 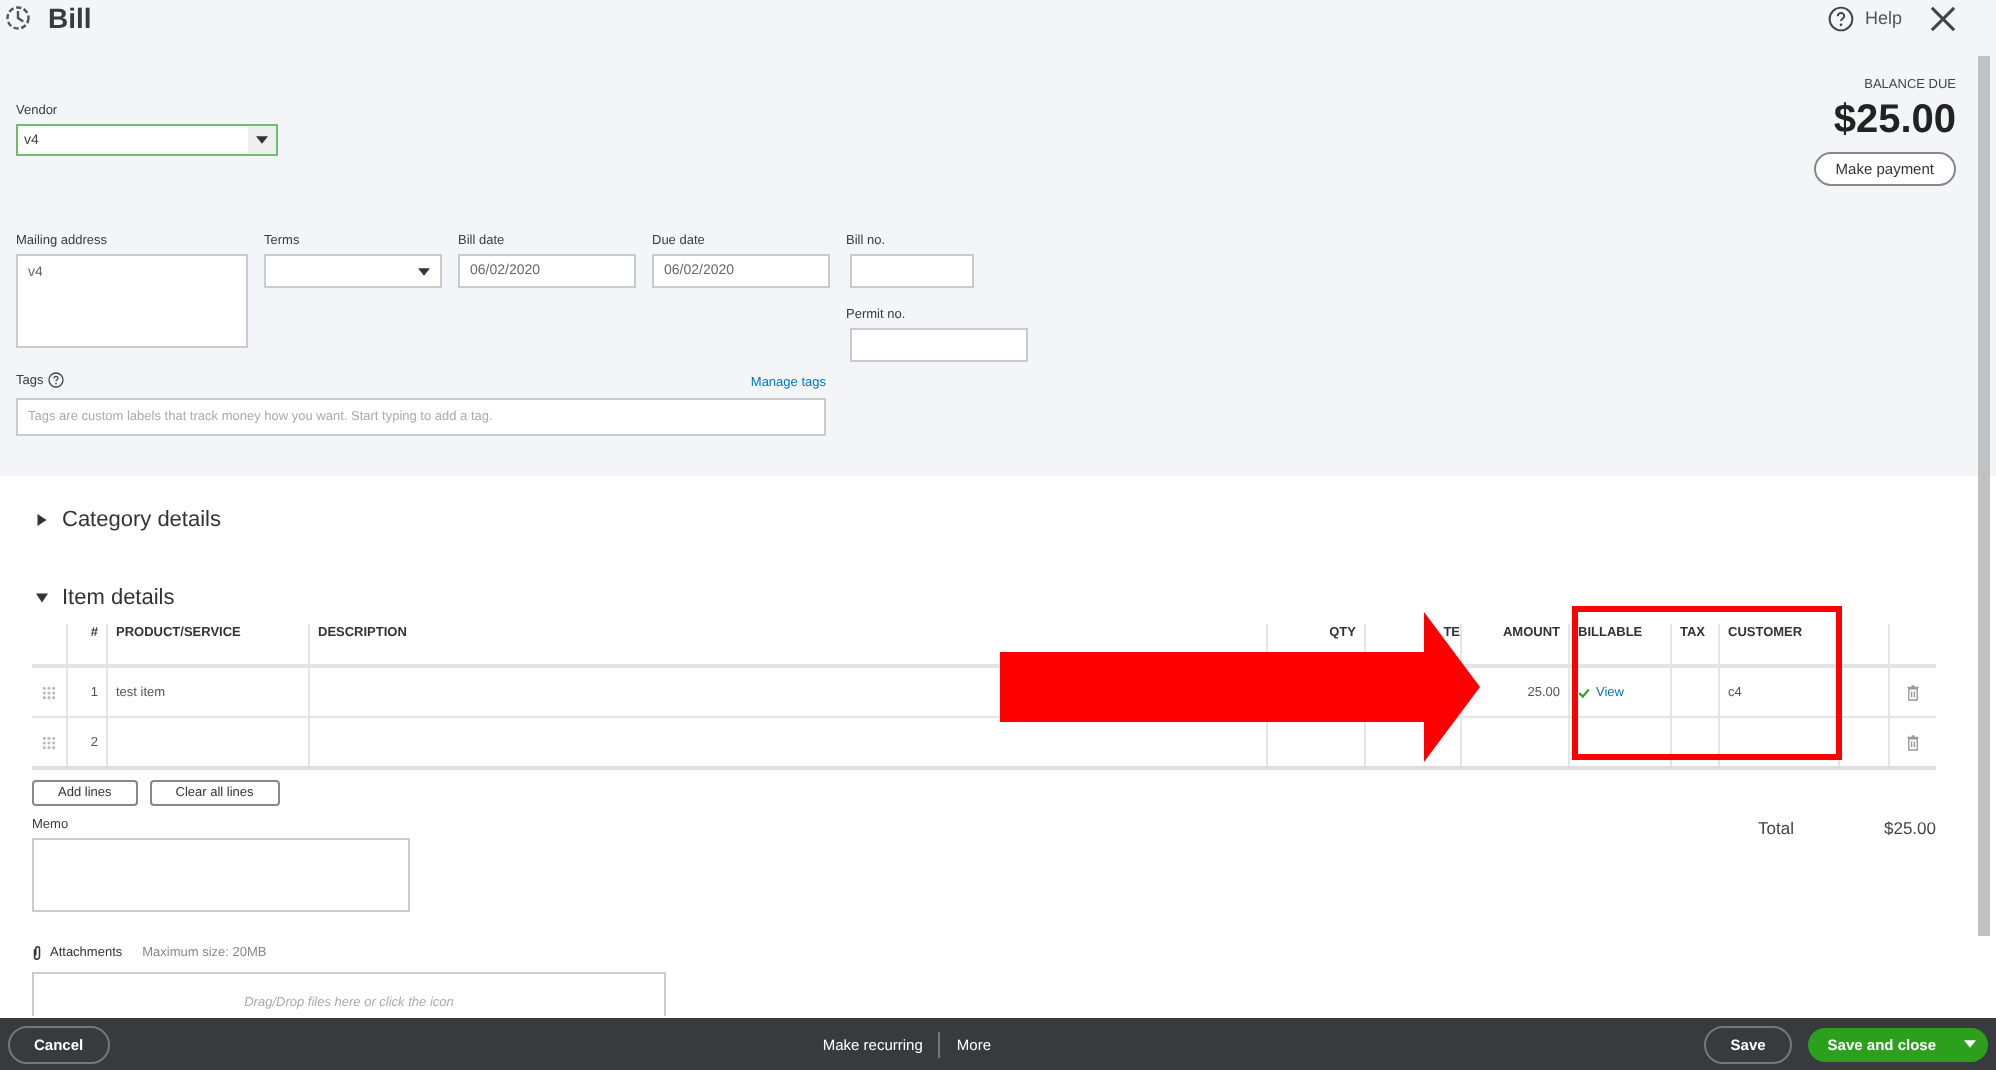 What do you see at coordinates (939, 345) in the screenshot?
I see `permit-number-field` at bounding box center [939, 345].